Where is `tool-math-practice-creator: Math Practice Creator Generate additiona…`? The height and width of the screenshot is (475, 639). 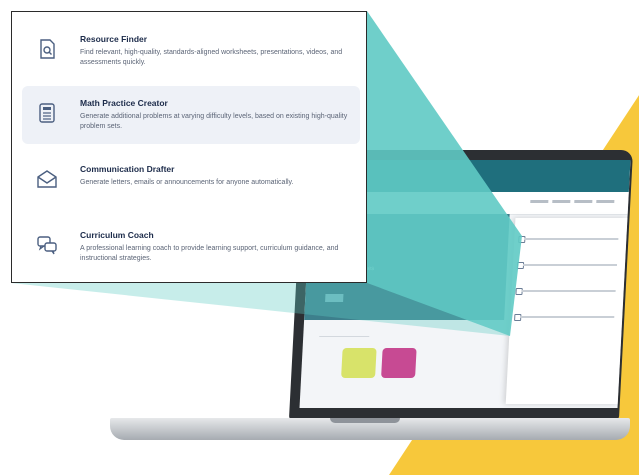
tool-math-practice-creator: Math Practice Creator Generate additiona… is located at coordinates (191, 115).